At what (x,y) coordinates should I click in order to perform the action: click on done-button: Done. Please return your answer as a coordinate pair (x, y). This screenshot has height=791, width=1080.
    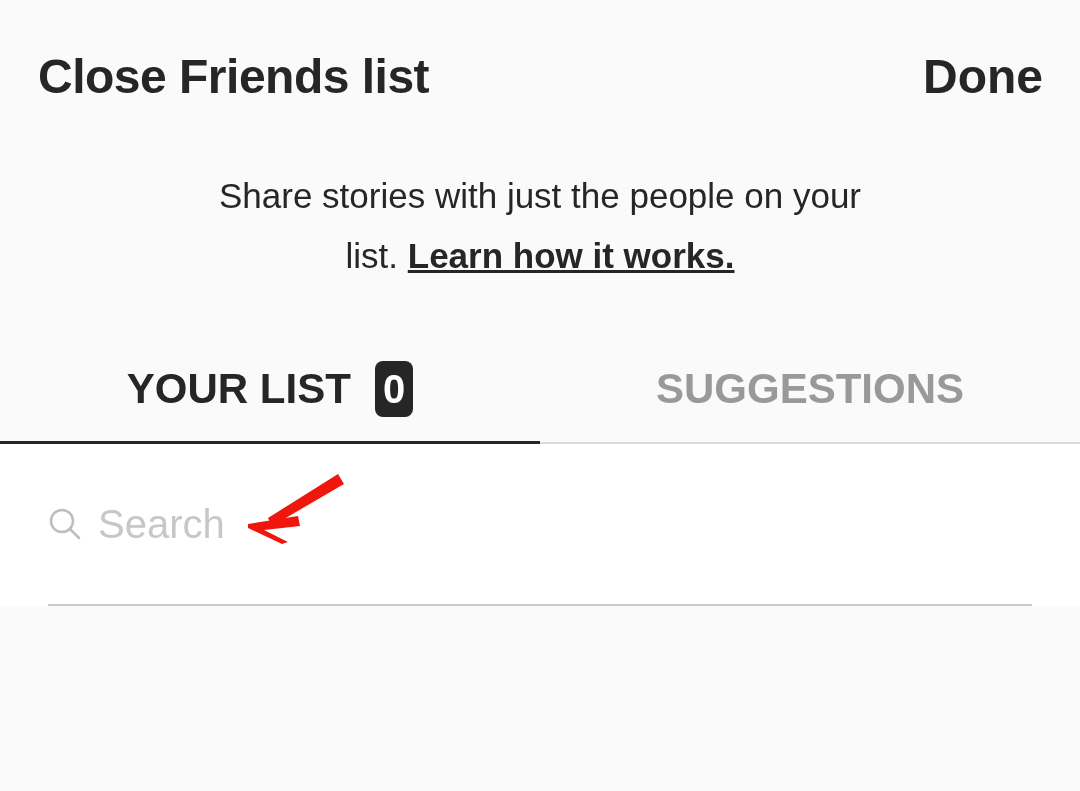
    Looking at the image, I should click on (983, 76).